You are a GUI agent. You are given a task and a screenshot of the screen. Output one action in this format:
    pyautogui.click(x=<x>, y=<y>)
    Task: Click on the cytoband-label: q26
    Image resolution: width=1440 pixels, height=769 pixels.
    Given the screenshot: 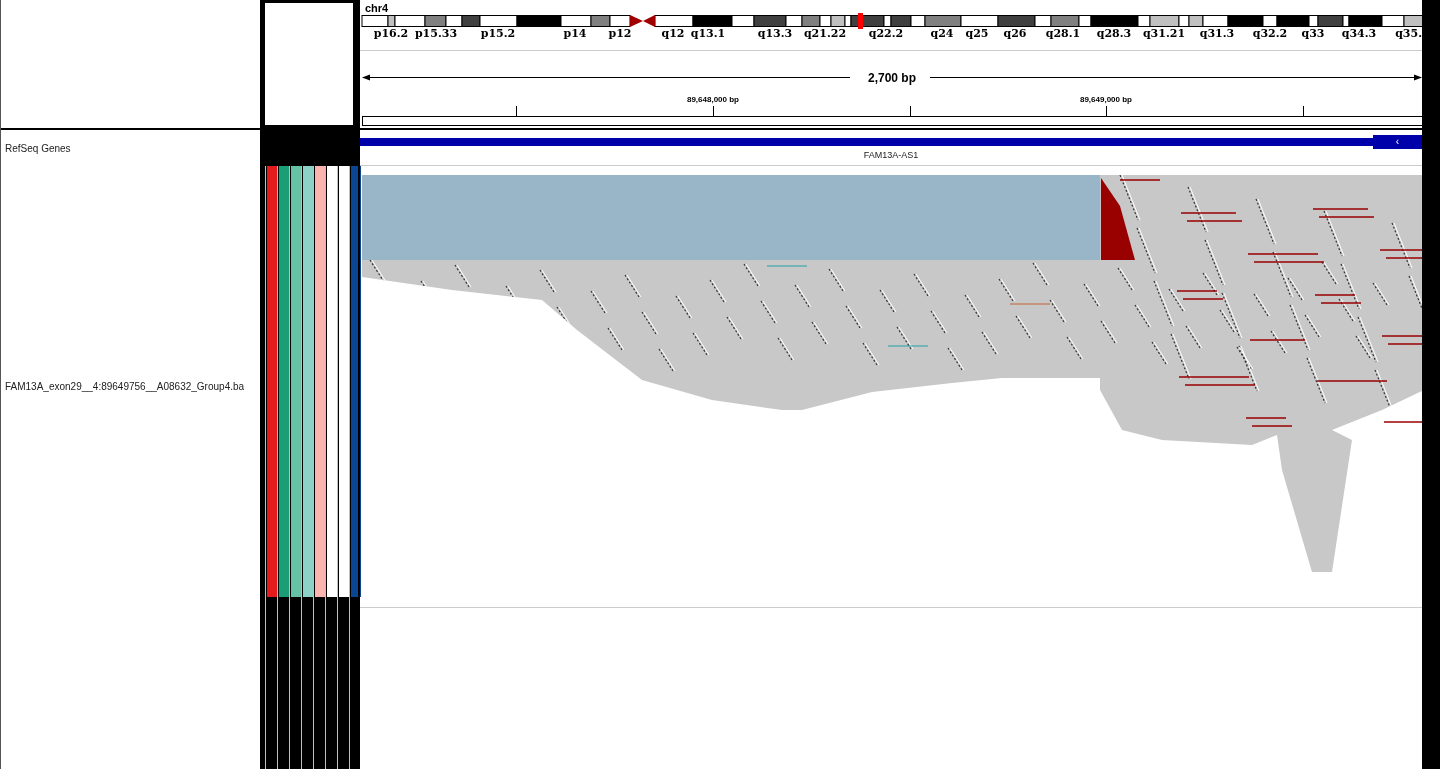 What is the action you would take?
    pyautogui.click(x=1015, y=33)
    